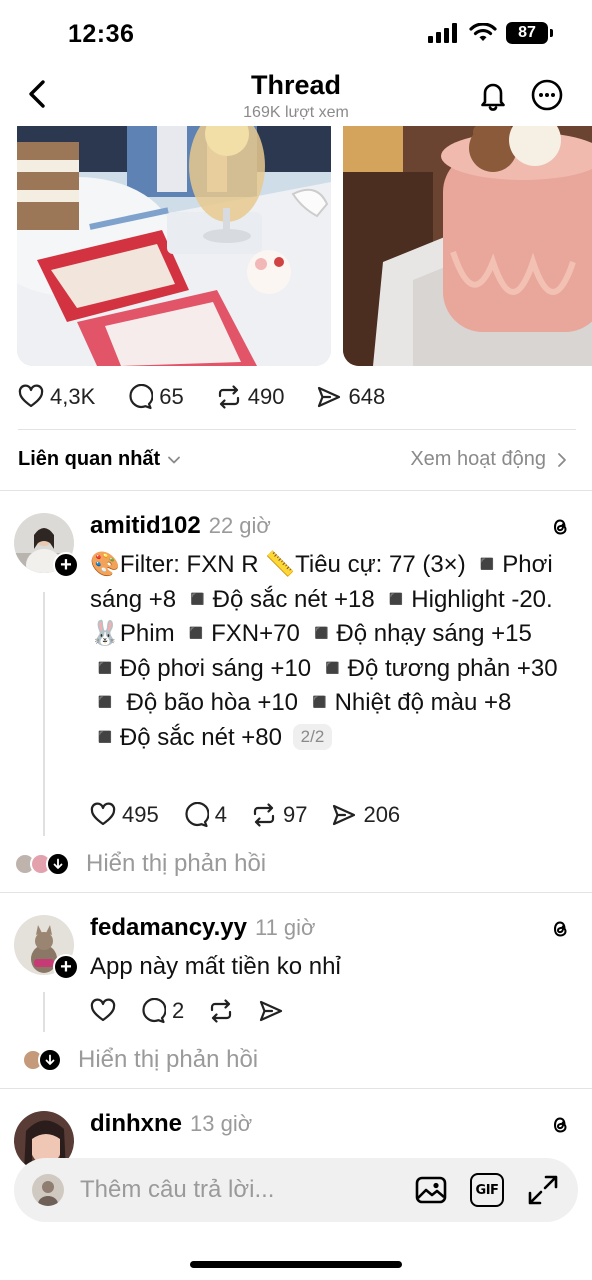 This screenshot has height=1280, width=592. What do you see at coordinates (547, 95) in the screenshot?
I see `more-icon` at bounding box center [547, 95].